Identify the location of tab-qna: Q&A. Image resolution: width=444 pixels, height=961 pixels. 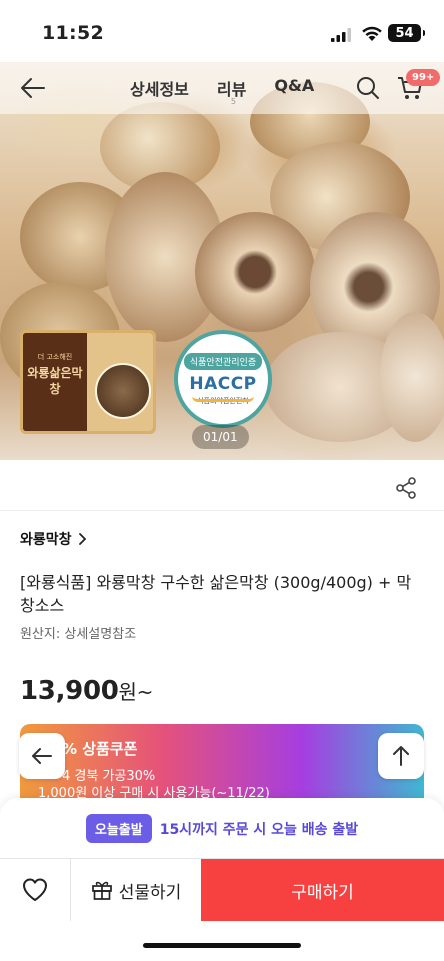
(294, 88).